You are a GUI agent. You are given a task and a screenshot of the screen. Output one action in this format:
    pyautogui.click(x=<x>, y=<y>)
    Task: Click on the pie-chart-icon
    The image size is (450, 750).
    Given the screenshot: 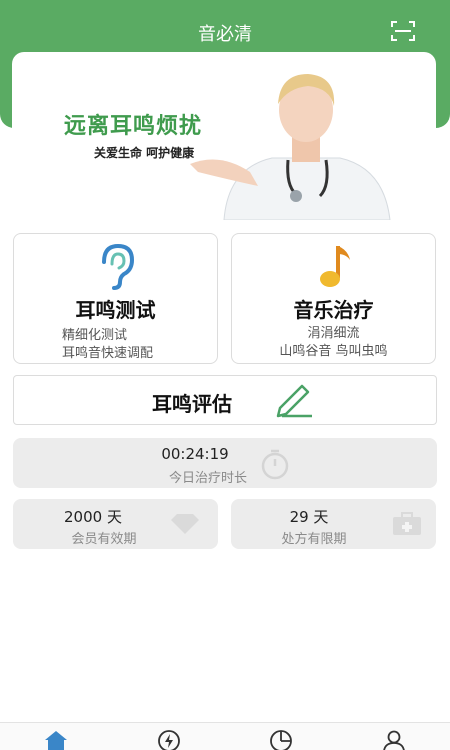 What is the action you would take?
    pyautogui.click(x=281, y=739)
    